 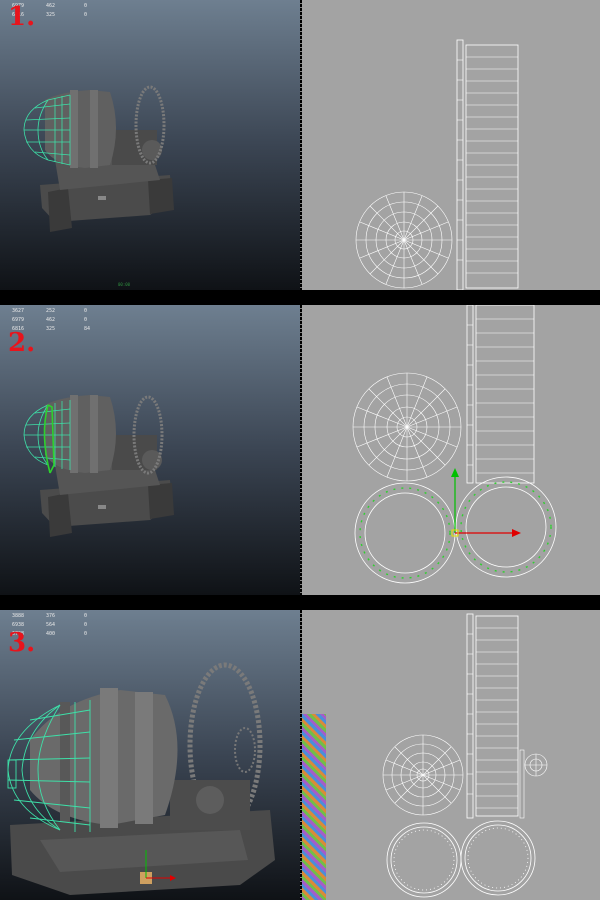 What do you see at coordinates (124, 284) in the screenshot?
I see `status-readout: 00:00` at bounding box center [124, 284].